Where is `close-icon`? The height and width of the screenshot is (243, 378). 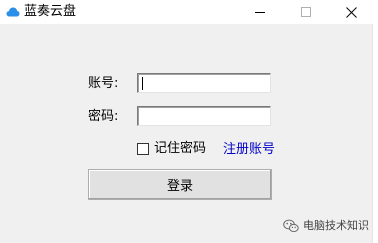 close-icon is located at coordinates (351, 12).